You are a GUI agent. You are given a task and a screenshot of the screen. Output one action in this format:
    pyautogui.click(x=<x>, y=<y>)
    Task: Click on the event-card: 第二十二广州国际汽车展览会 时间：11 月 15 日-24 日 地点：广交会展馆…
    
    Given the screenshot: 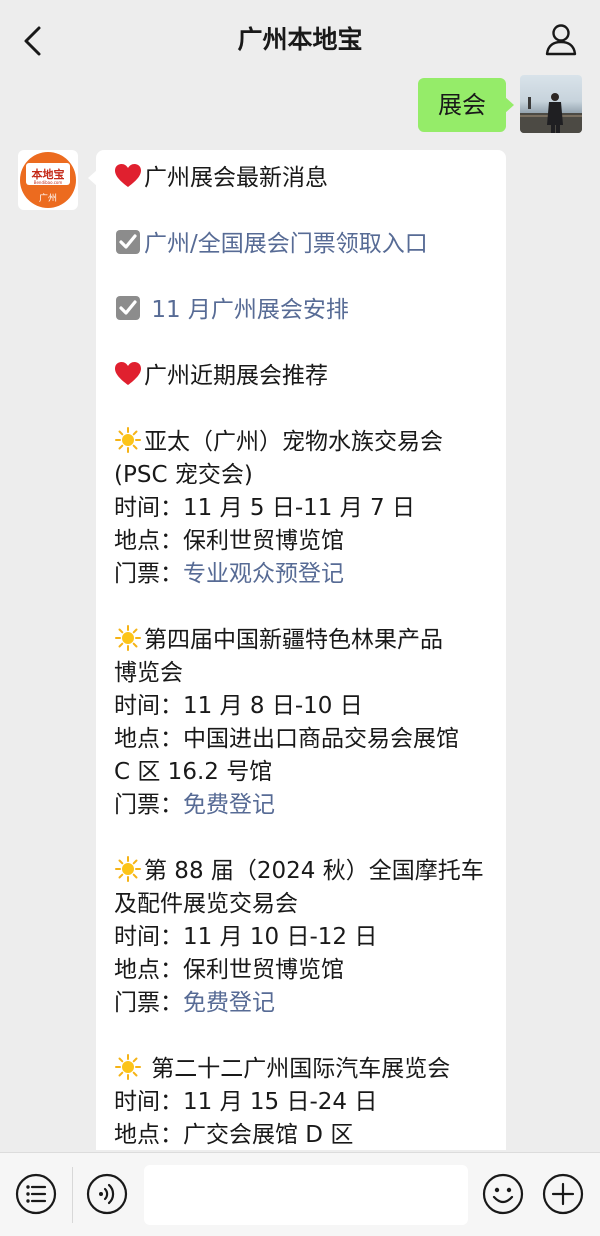 What is the action you would take?
    pyautogui.click(x=302, y=1101)
    